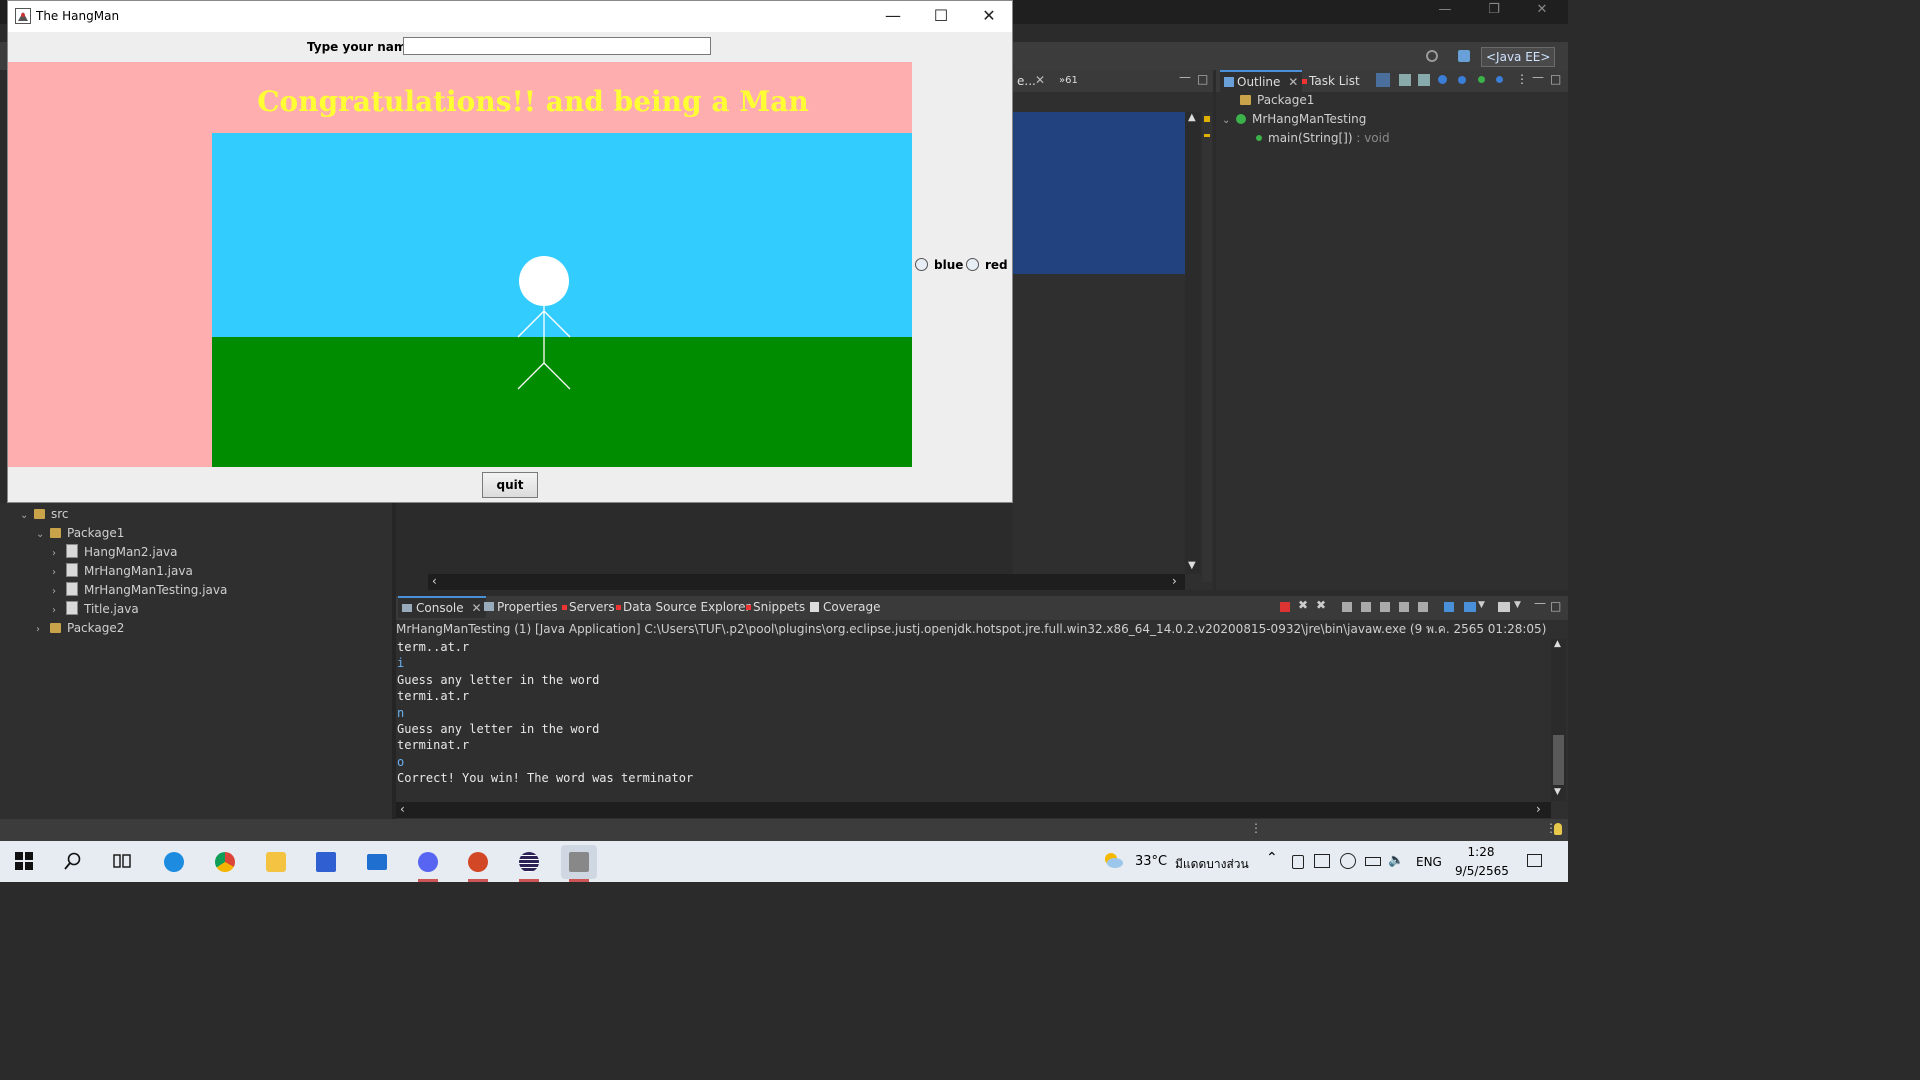 The image size is (1920, 1080). What do you see at coordinates (122, 571) in the screenshot?
I see `explorer-item-file: › MrHangMan1.java` at bounding box center [122, 571].